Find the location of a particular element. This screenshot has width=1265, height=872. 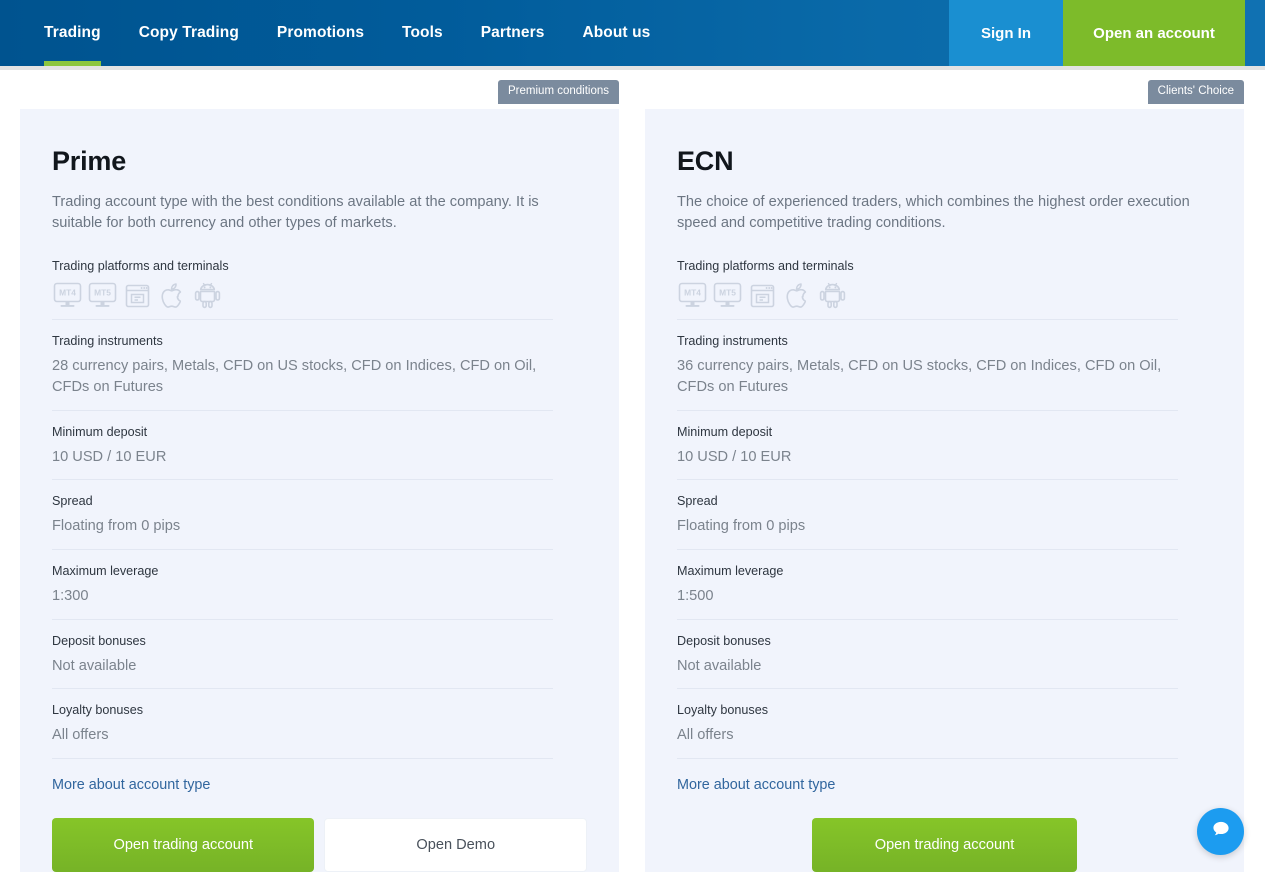

nav-item-about-us: About us is located at coordinates (616, 33).